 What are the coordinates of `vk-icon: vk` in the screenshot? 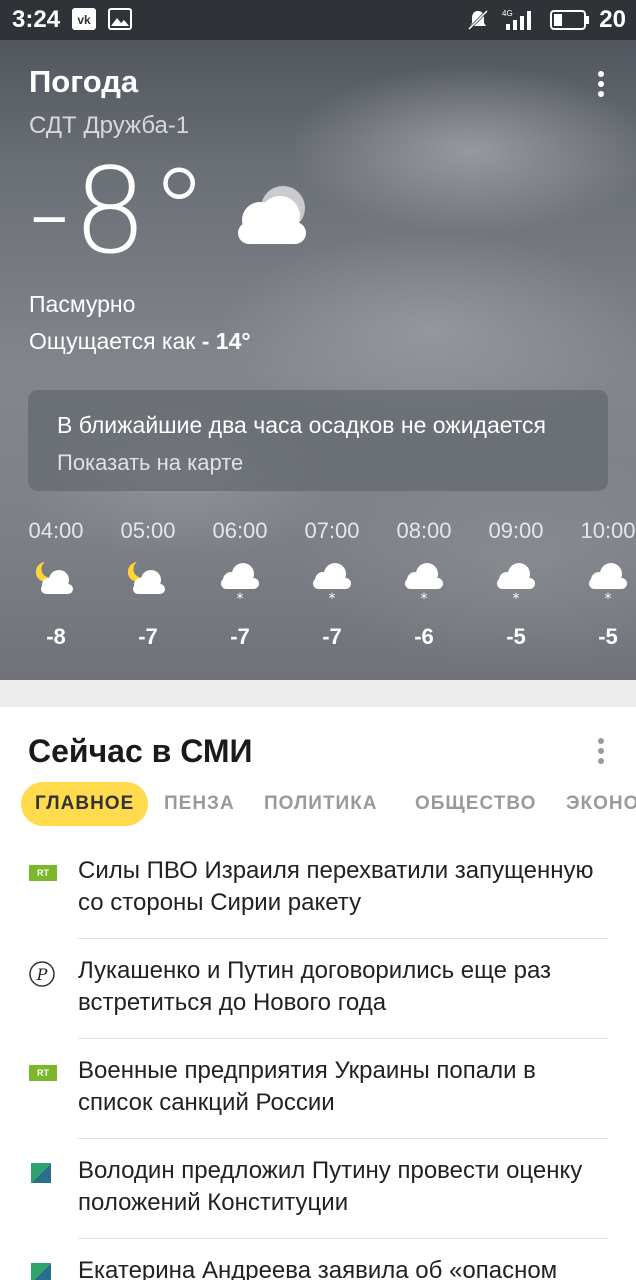 It's located at (84, 21).